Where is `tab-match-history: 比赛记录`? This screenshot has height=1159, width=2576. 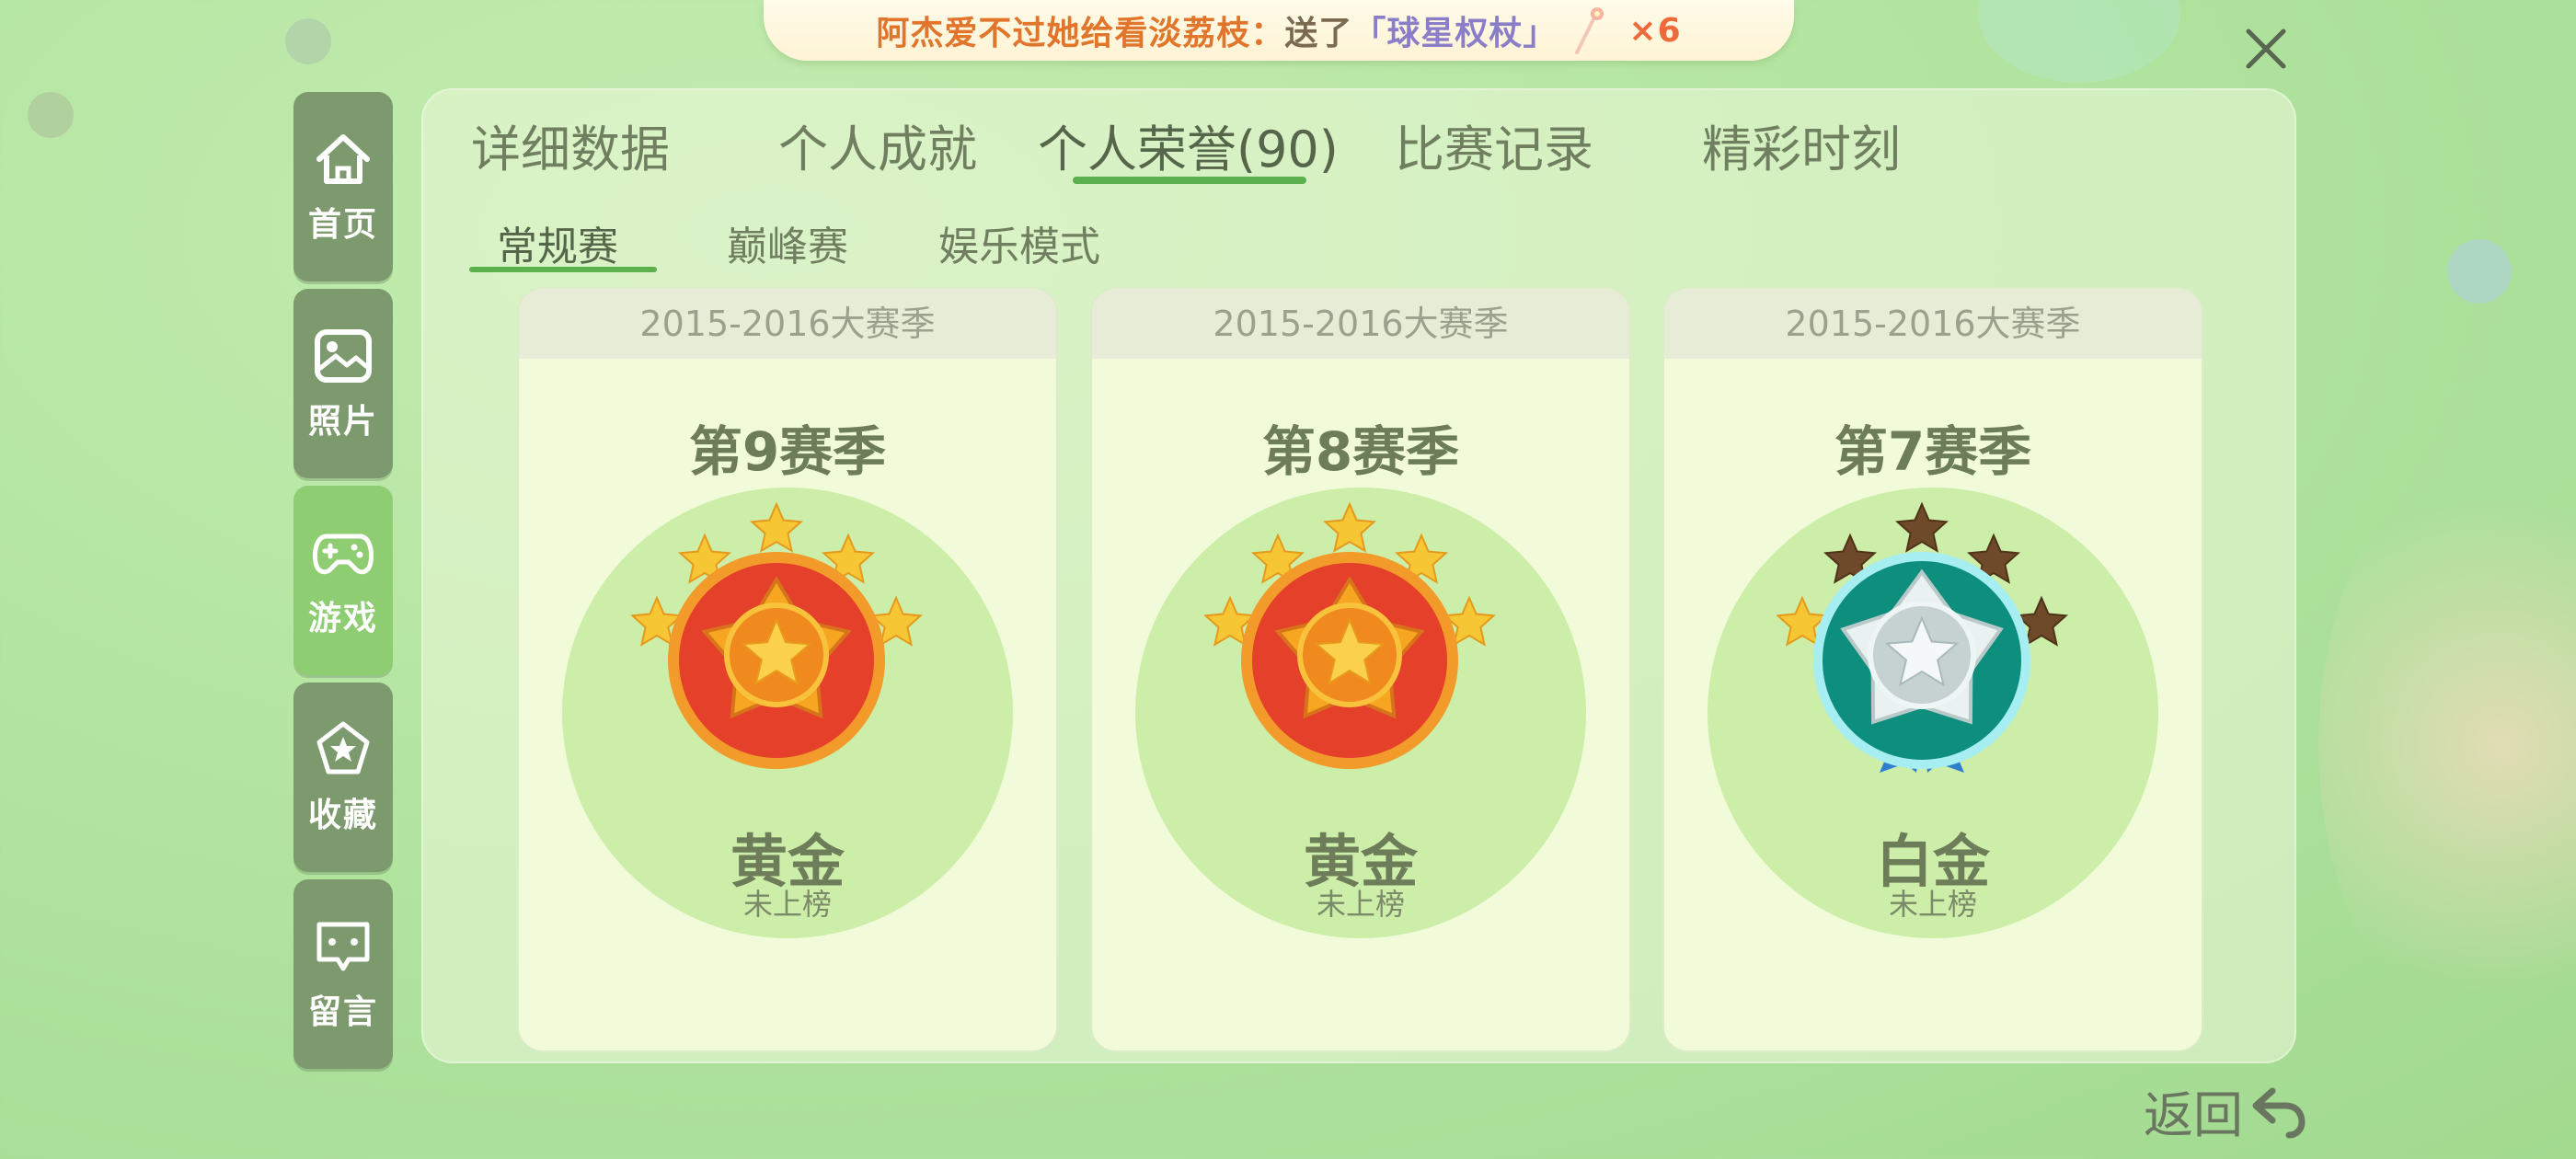 tab-match-history: 比赛记录 is located at coordinates (1494, 145).